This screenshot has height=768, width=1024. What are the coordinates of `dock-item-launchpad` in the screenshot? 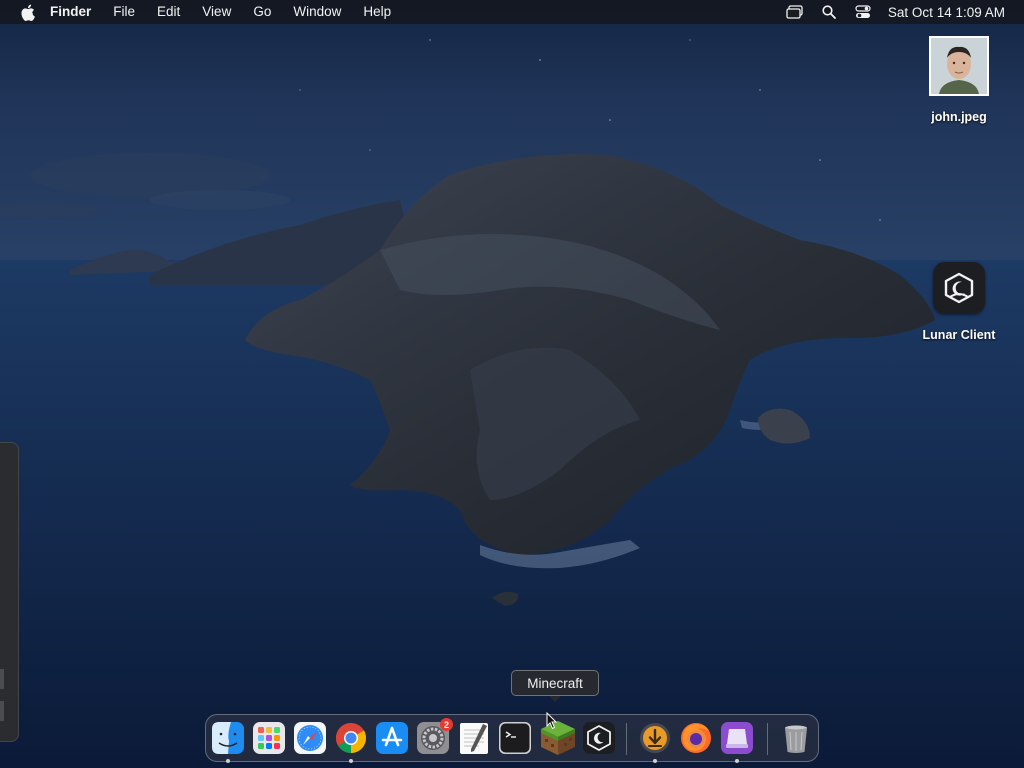 It's located at (269, 738).